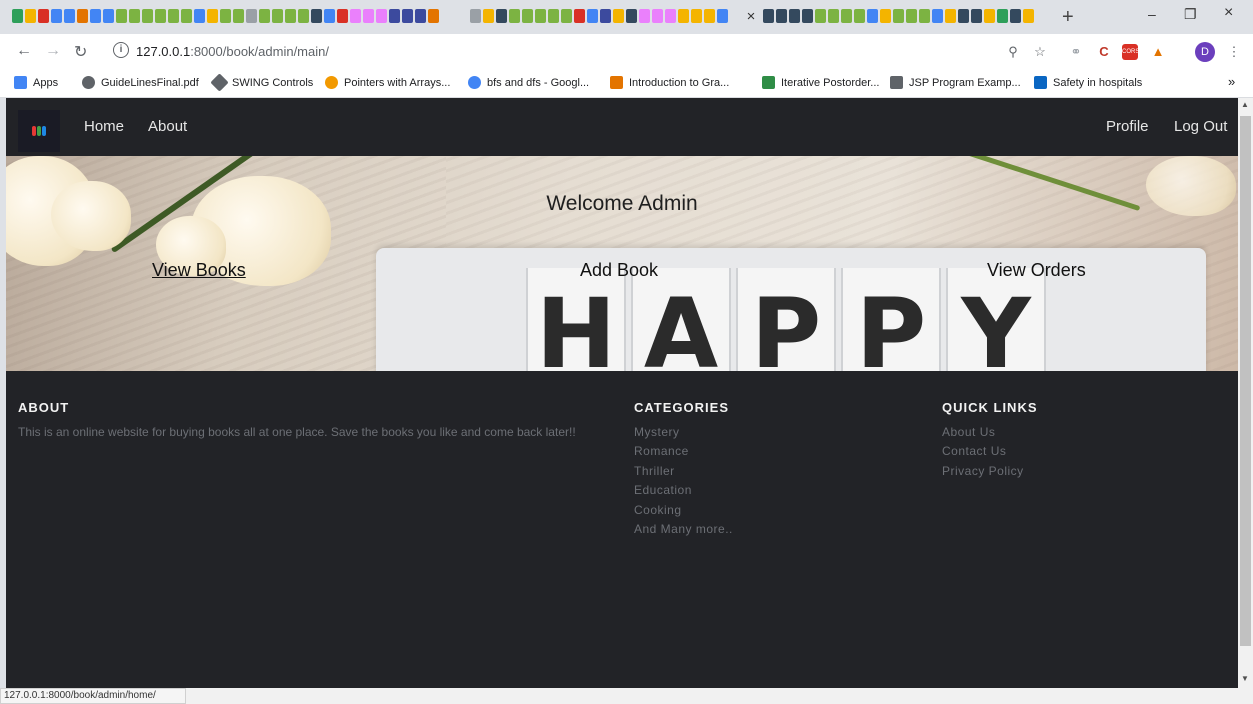  I want to click on cors-extension-icon: CORS, so click(1130, 52).